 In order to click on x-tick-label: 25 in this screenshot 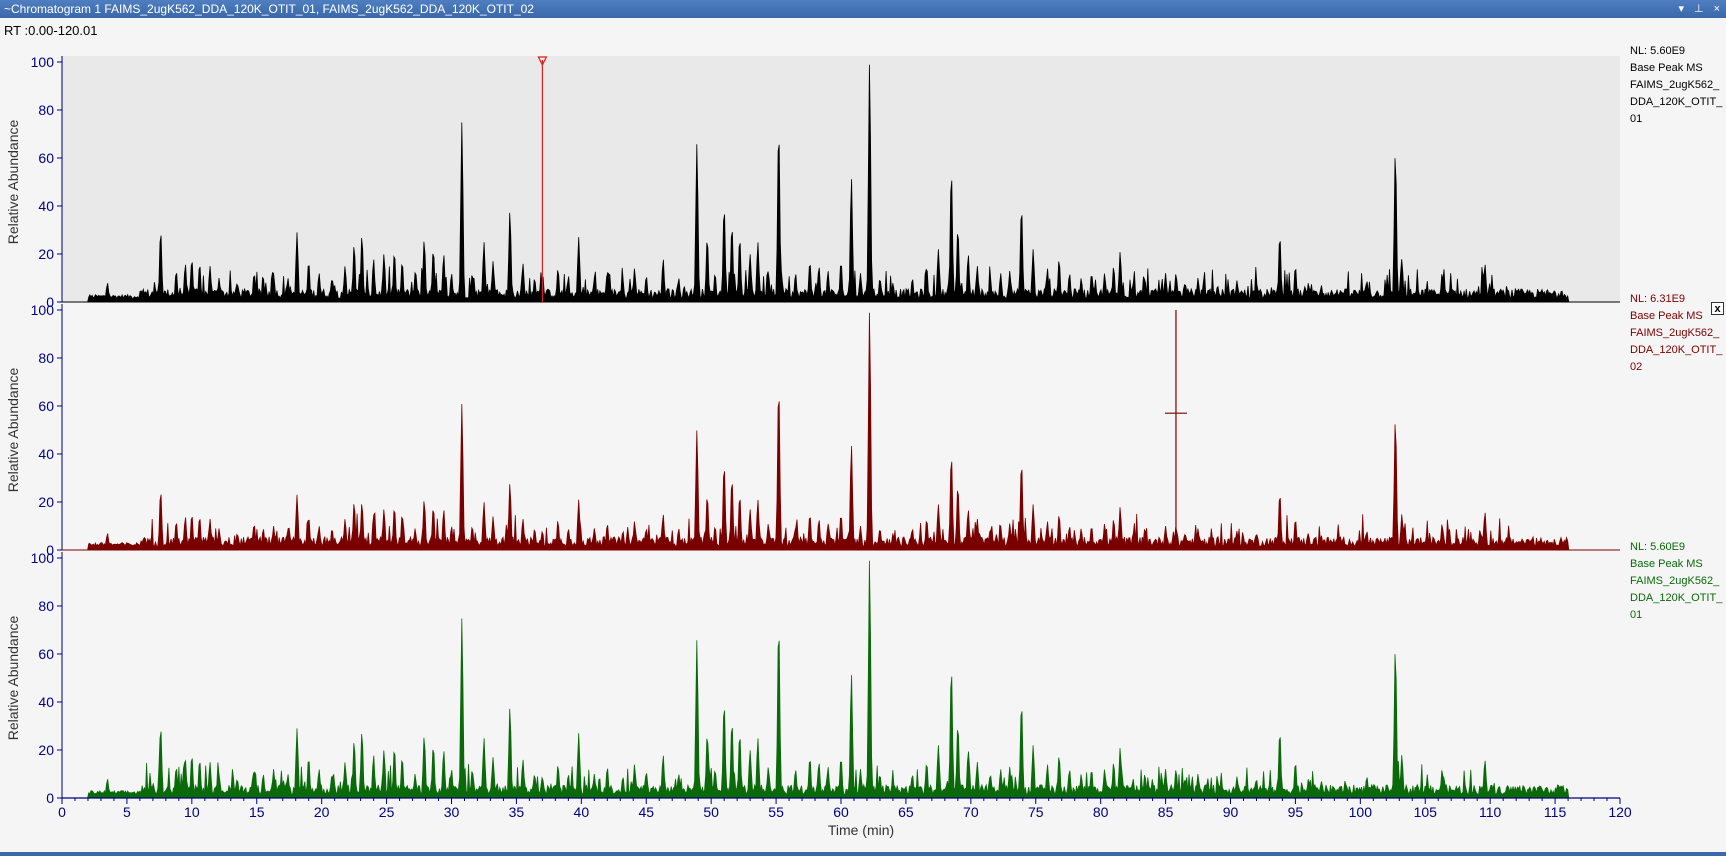, I will do `click(387, 812)`.